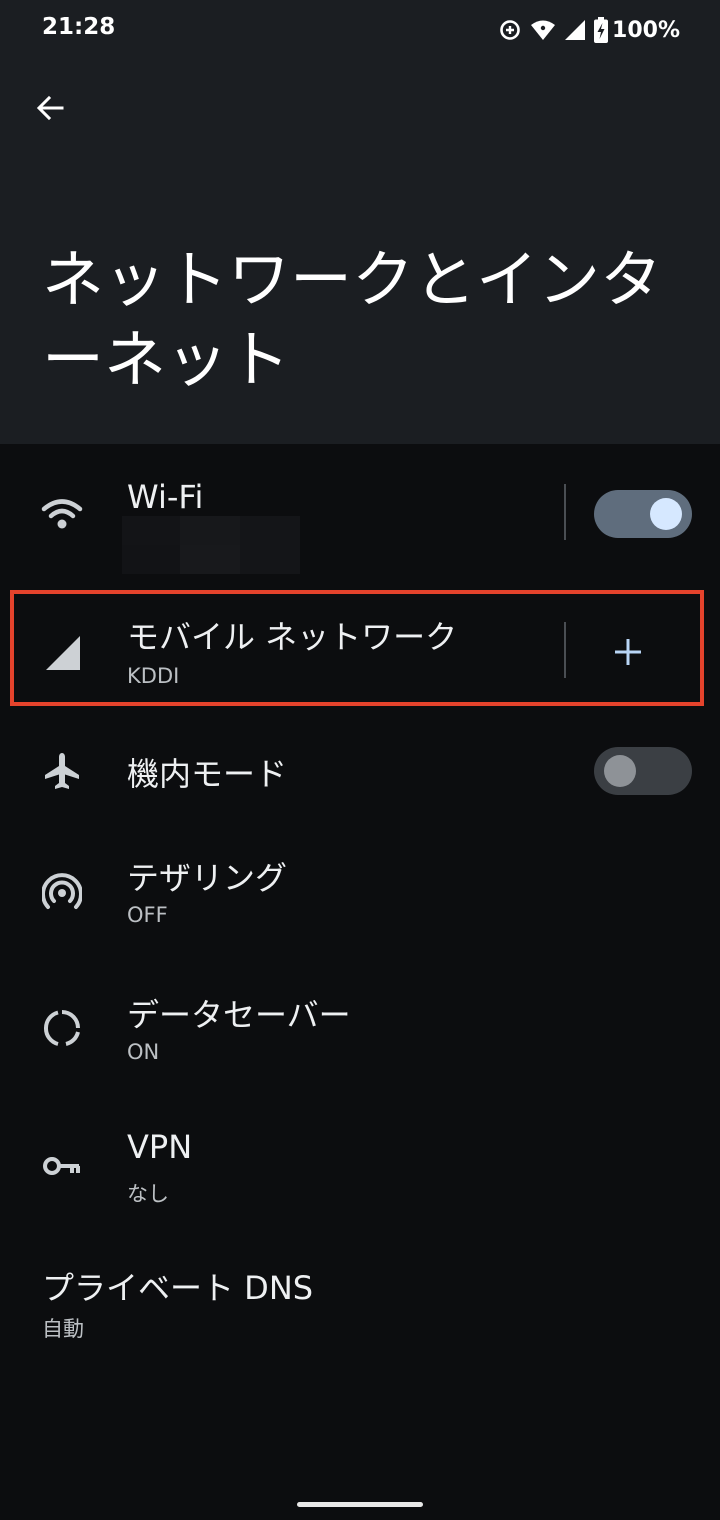 The height and width of the screenshot is (1520, 720). What do you see at coordinates (63, 1329) in the screenshot?
I see `private-dns-status: 自動` at bounding box center [63, 1329].